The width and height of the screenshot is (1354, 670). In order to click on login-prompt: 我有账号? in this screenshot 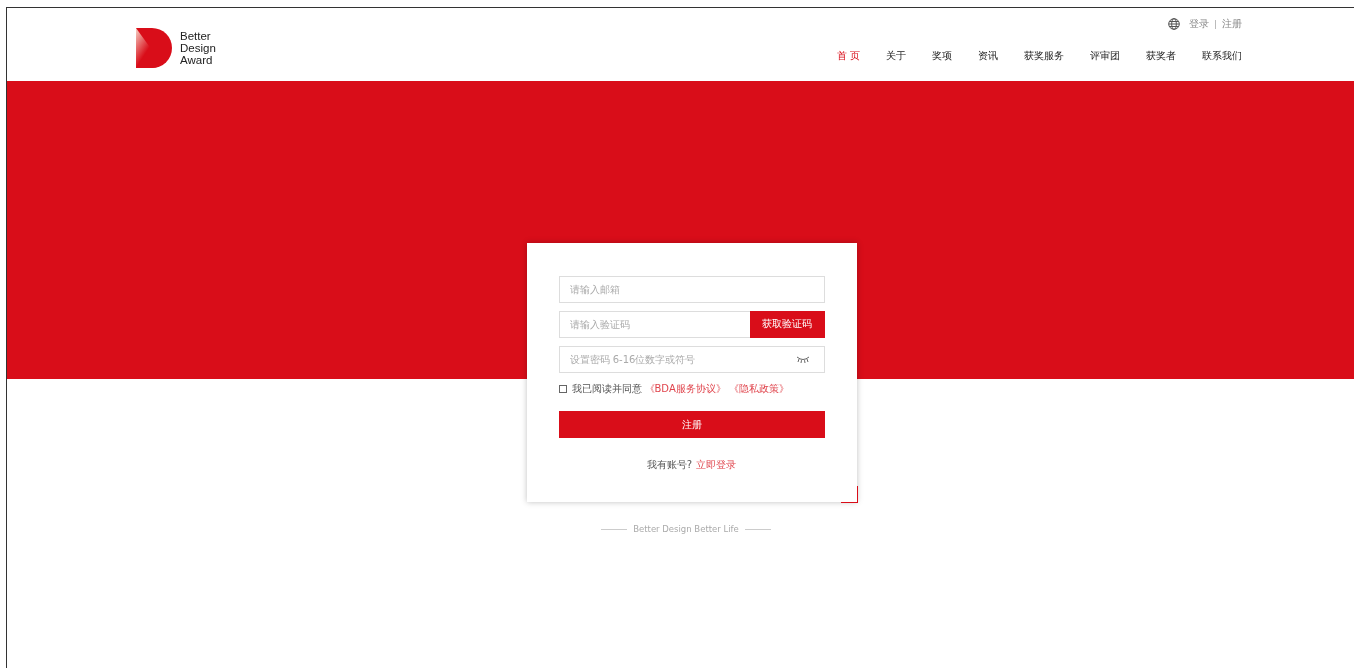, I will do `click(669, 465)`.